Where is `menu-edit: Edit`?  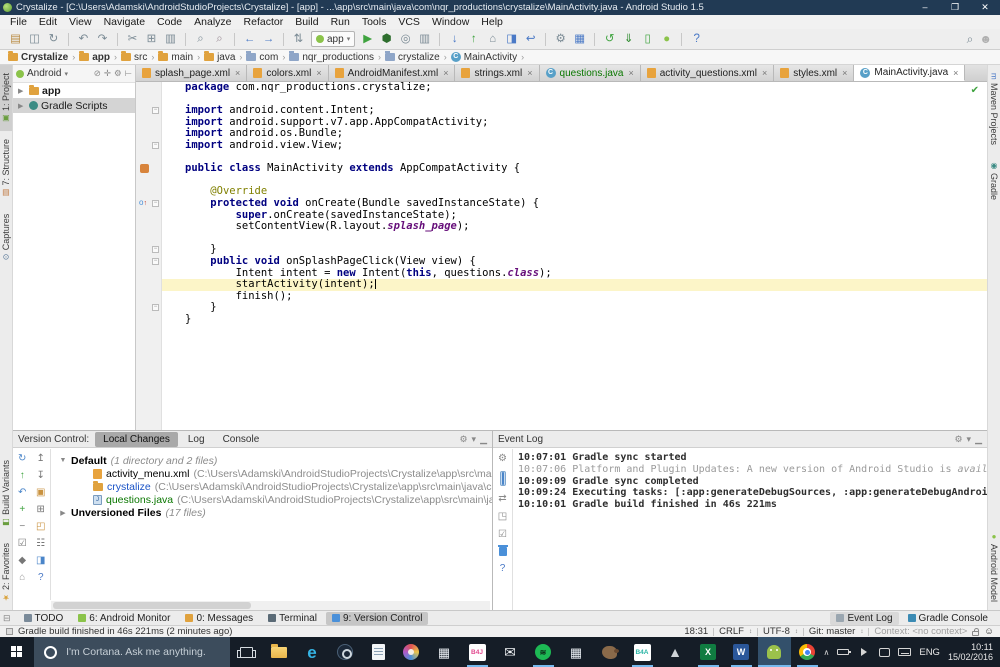
menu-edit: Edit is located at coordinates (48, 22).